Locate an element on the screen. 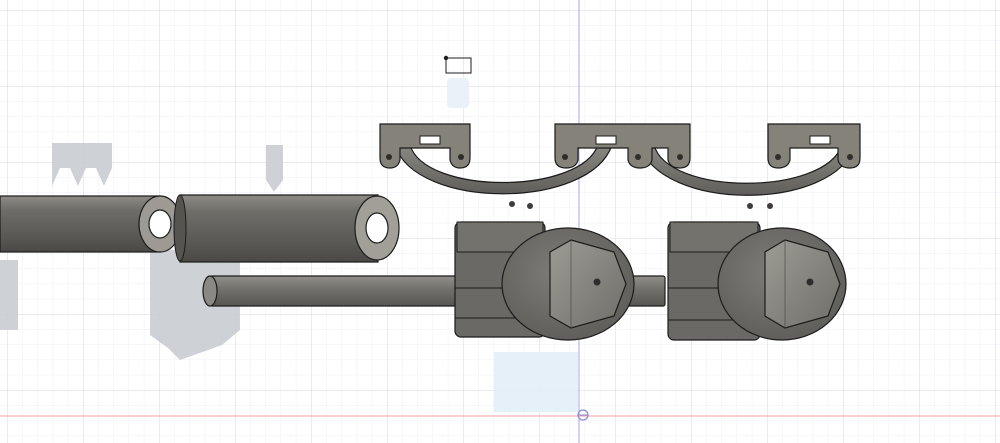 This screenshot has width=1000, height=443. middle-tube is located at coordinates (286, 228).